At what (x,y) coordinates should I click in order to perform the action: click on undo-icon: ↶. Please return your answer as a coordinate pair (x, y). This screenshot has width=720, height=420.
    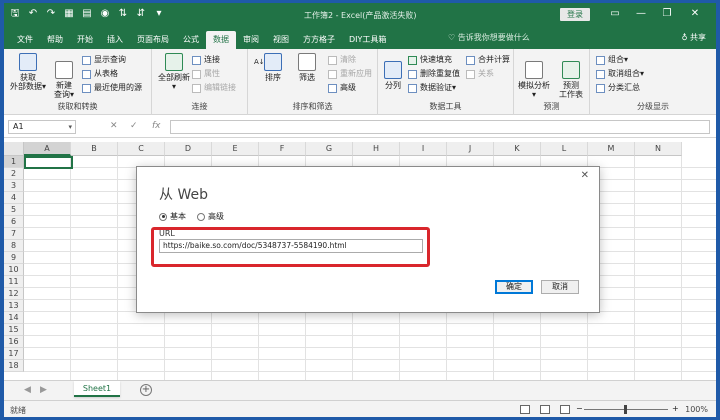
    Looking at the image, I should click on (33, 14).